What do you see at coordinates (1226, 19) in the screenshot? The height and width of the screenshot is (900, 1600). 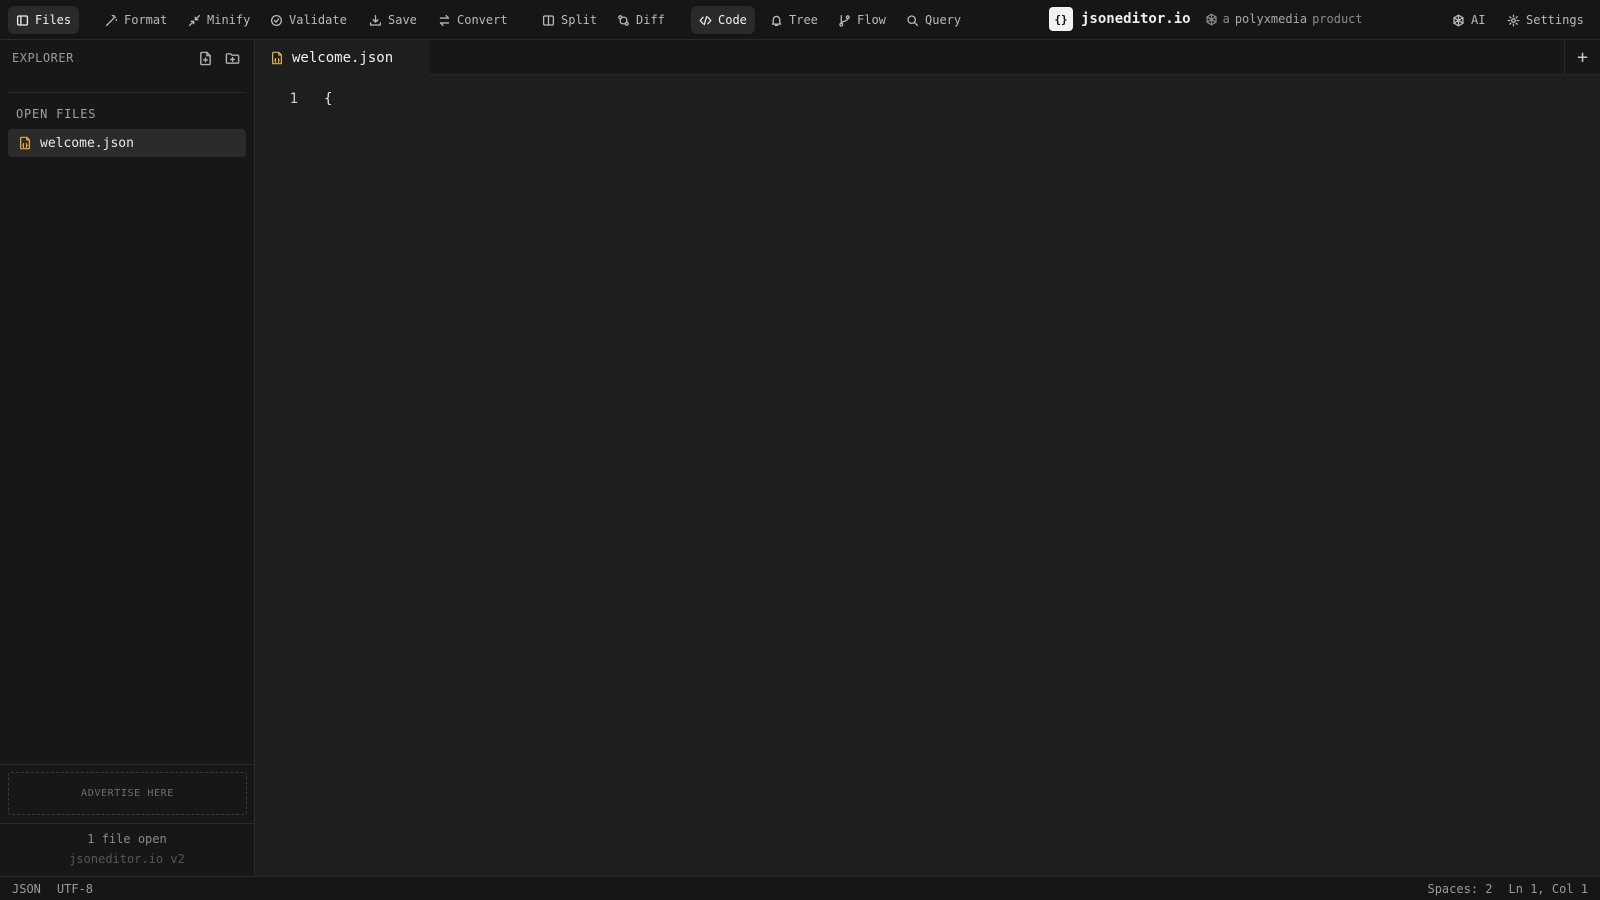 I see `brand-sub-prefix: a` at bounding box center [1226, 19].